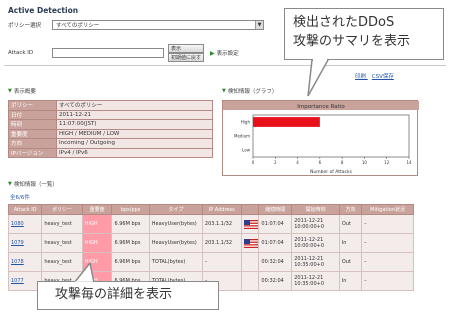  What do you see at coordinates (352, 41) in the screenshot?
I see `summary-callout-line2: 攻撃のサマリを表示` at bounding box center [352, 41].